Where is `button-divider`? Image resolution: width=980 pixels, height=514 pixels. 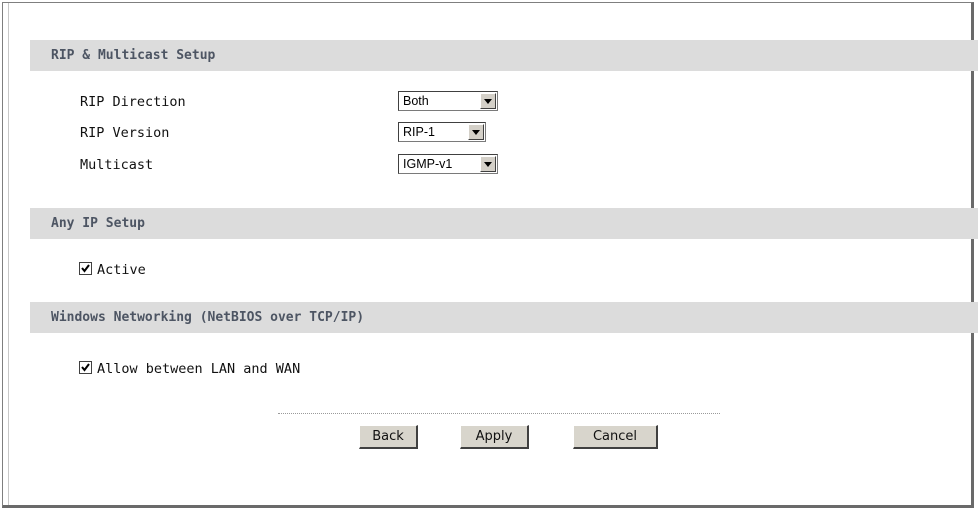 button-divider is located at coordinates (499, 413).